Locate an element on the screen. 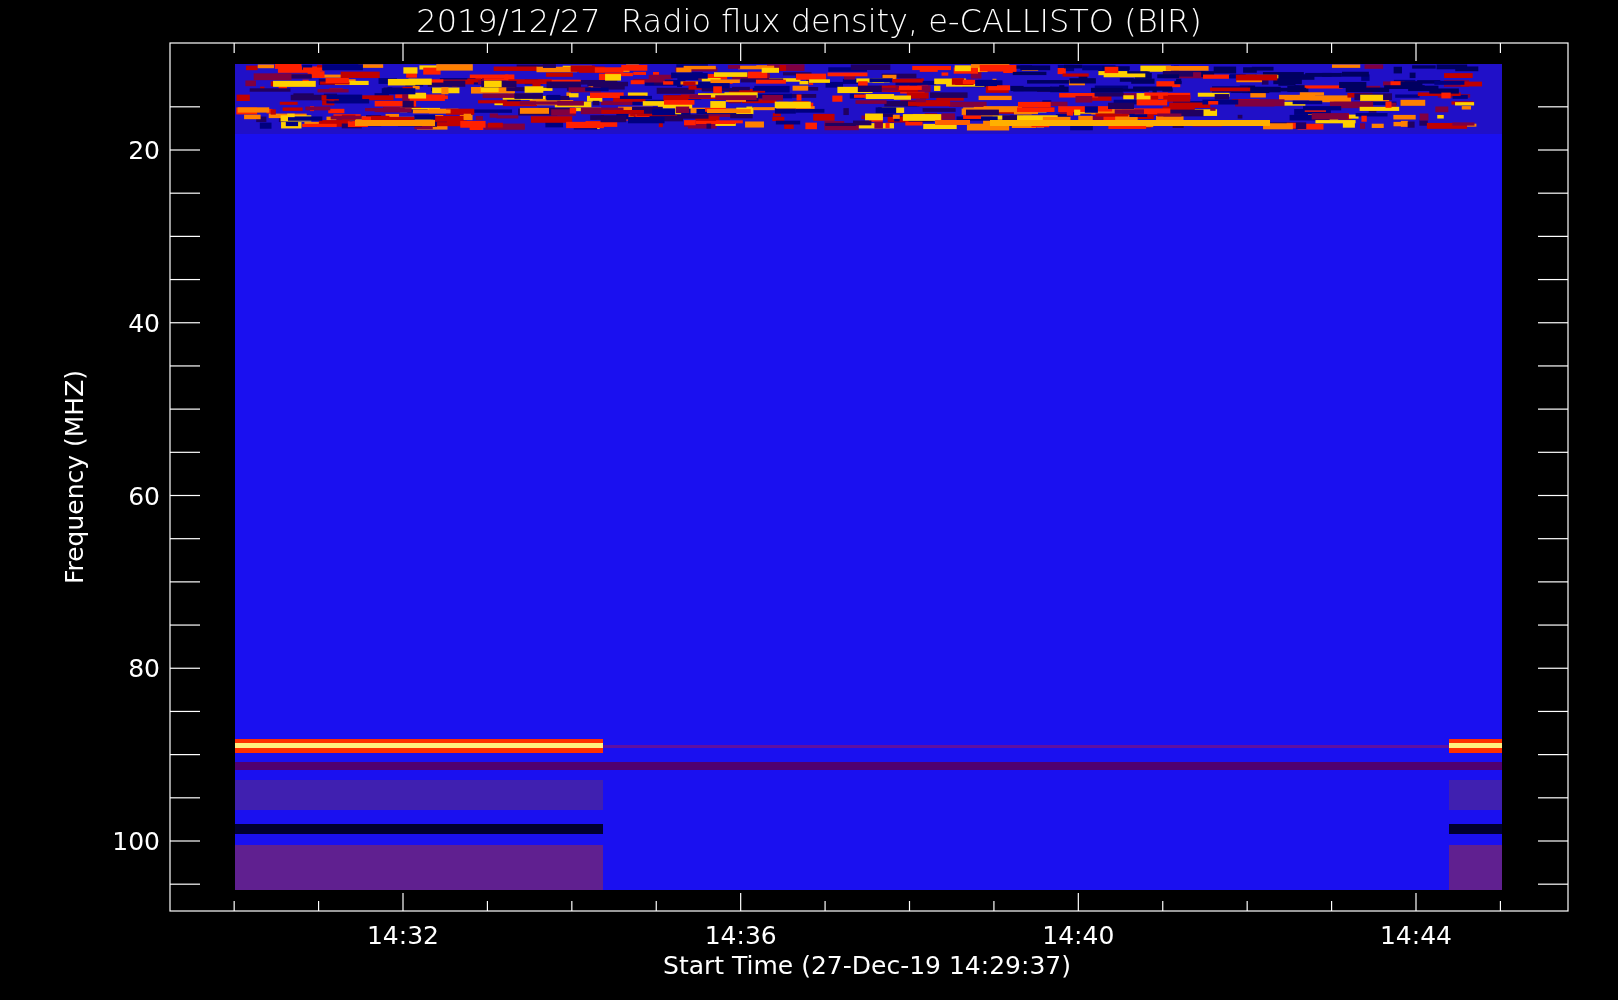 Image resolution: width=1618 pixels, height=1000 pixels. x-tick-label: 14:32 is located at coordinates (403, 935).